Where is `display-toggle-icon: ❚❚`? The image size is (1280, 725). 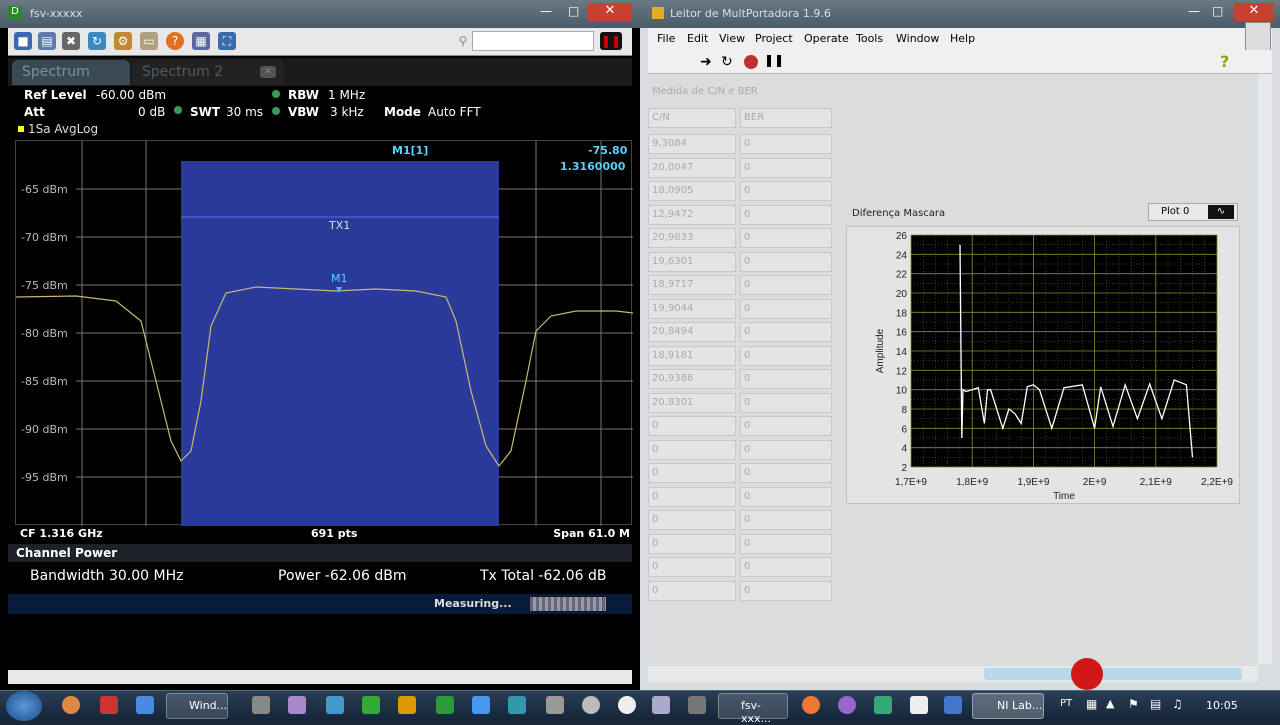
display-toggle-icon: ❚❚ is located at coordinates (611, 41).